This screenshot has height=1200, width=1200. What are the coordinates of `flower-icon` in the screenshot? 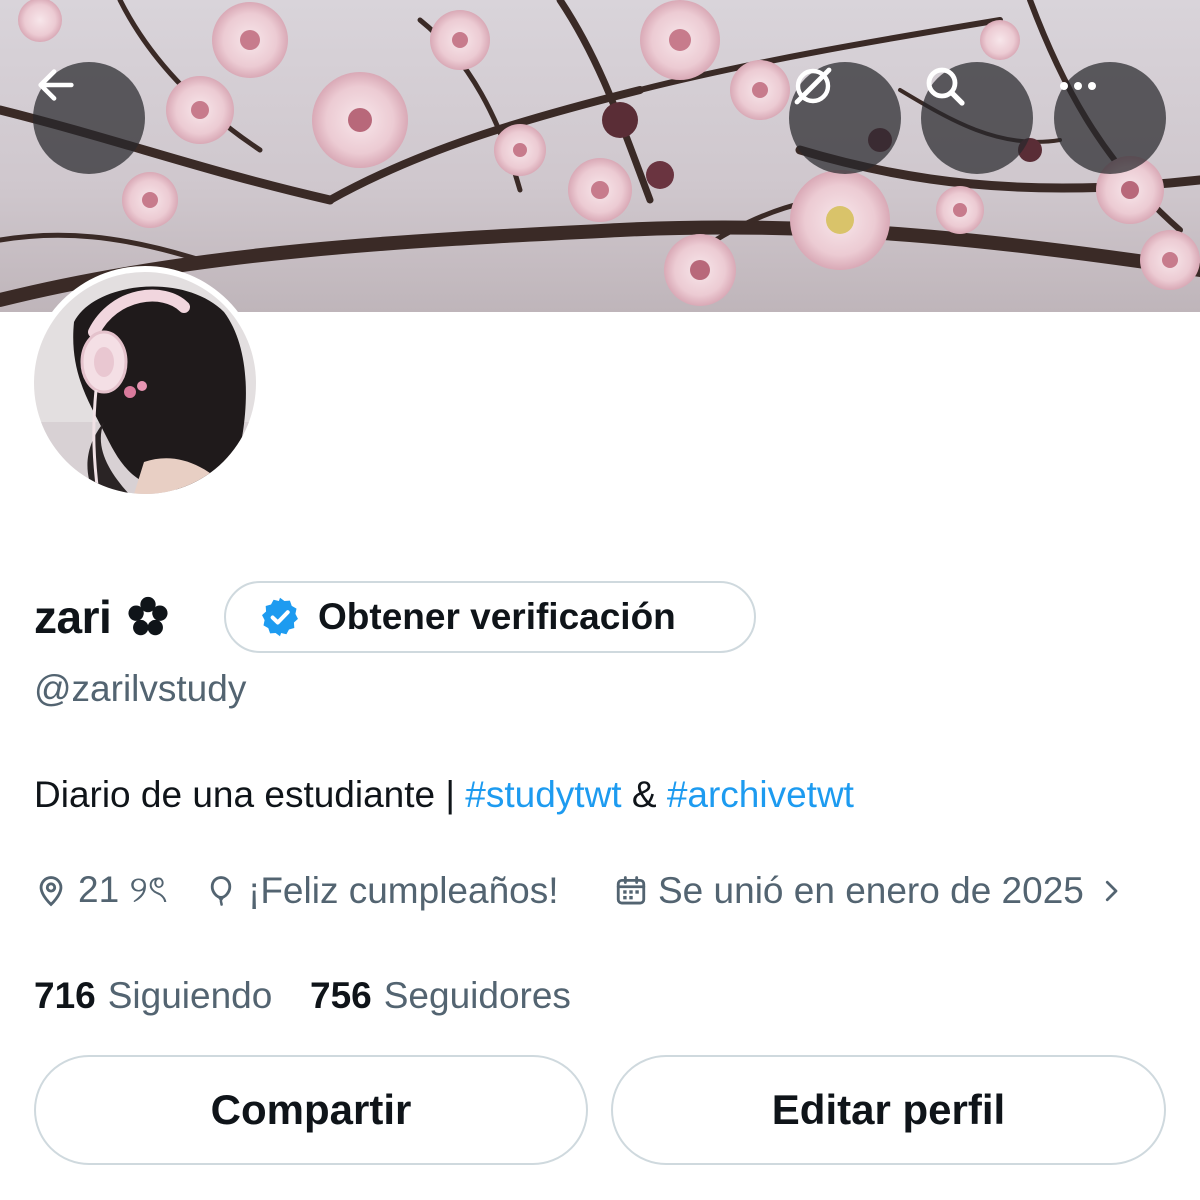 It's located at (148, 616).